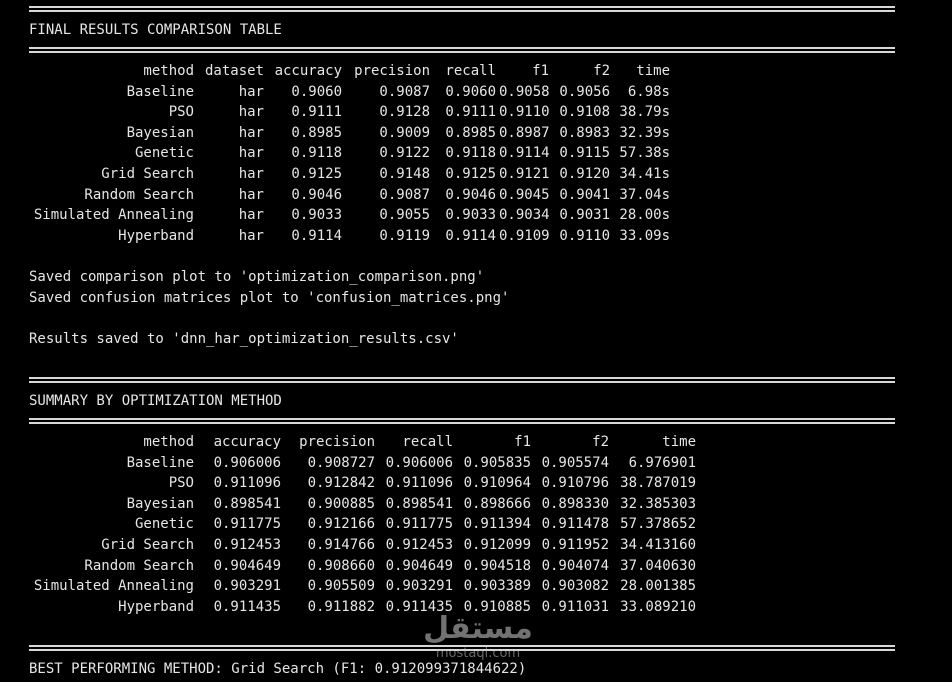  Describe the element at coordinates (404, 194) in the screenshot. I see `value-cell: 0.9087` at that location.